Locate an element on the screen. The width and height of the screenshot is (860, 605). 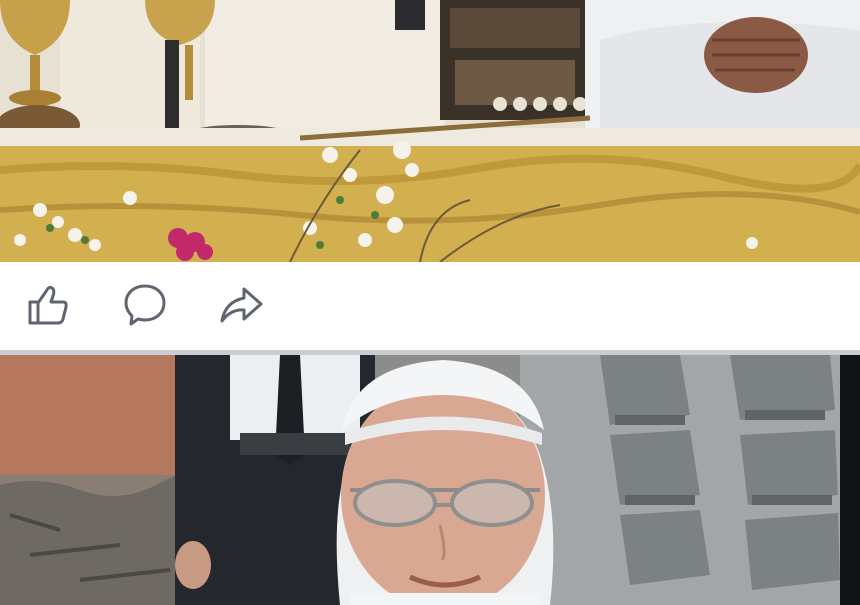
like-button is located at coordinates (48, 305).